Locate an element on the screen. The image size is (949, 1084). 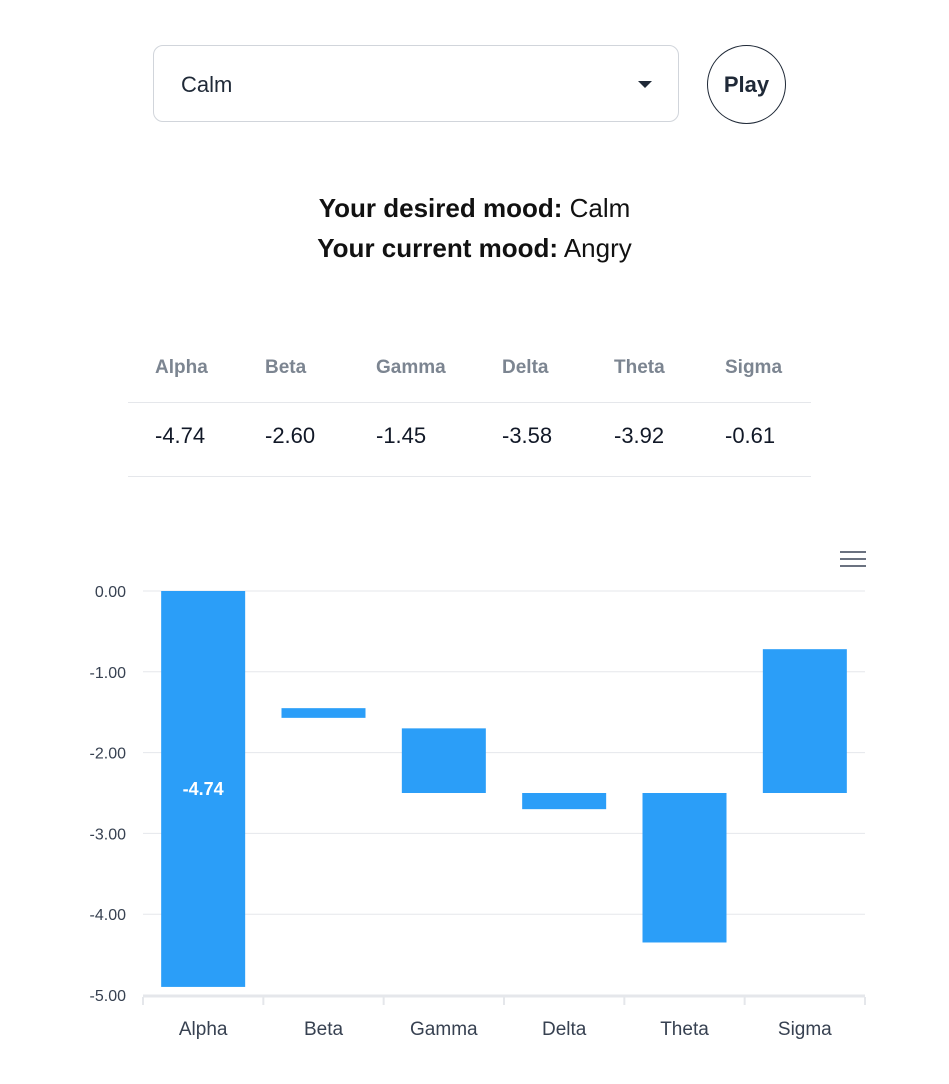
desired-mood-value: Calm is located at coordinates (600, 208).